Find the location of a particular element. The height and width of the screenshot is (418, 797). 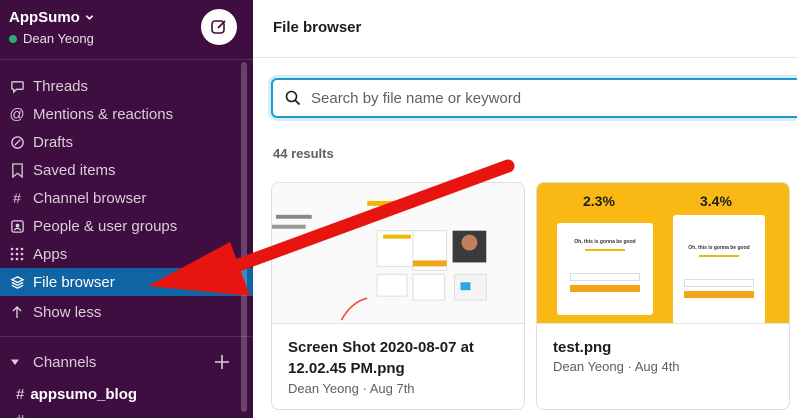

arrow-up-icon is located at coordinates (17, 312).